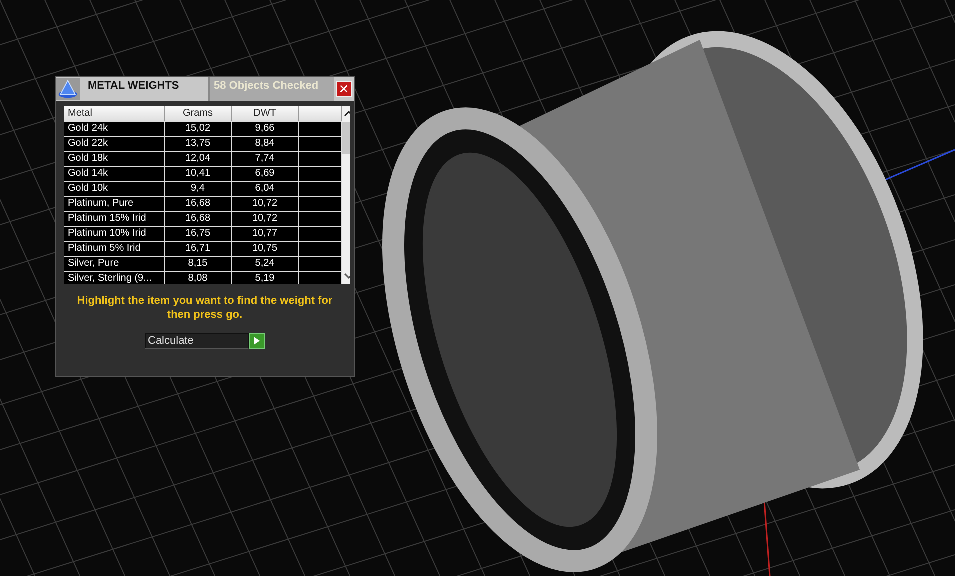  I want to click on column-header: Metal, so click(114, 113).